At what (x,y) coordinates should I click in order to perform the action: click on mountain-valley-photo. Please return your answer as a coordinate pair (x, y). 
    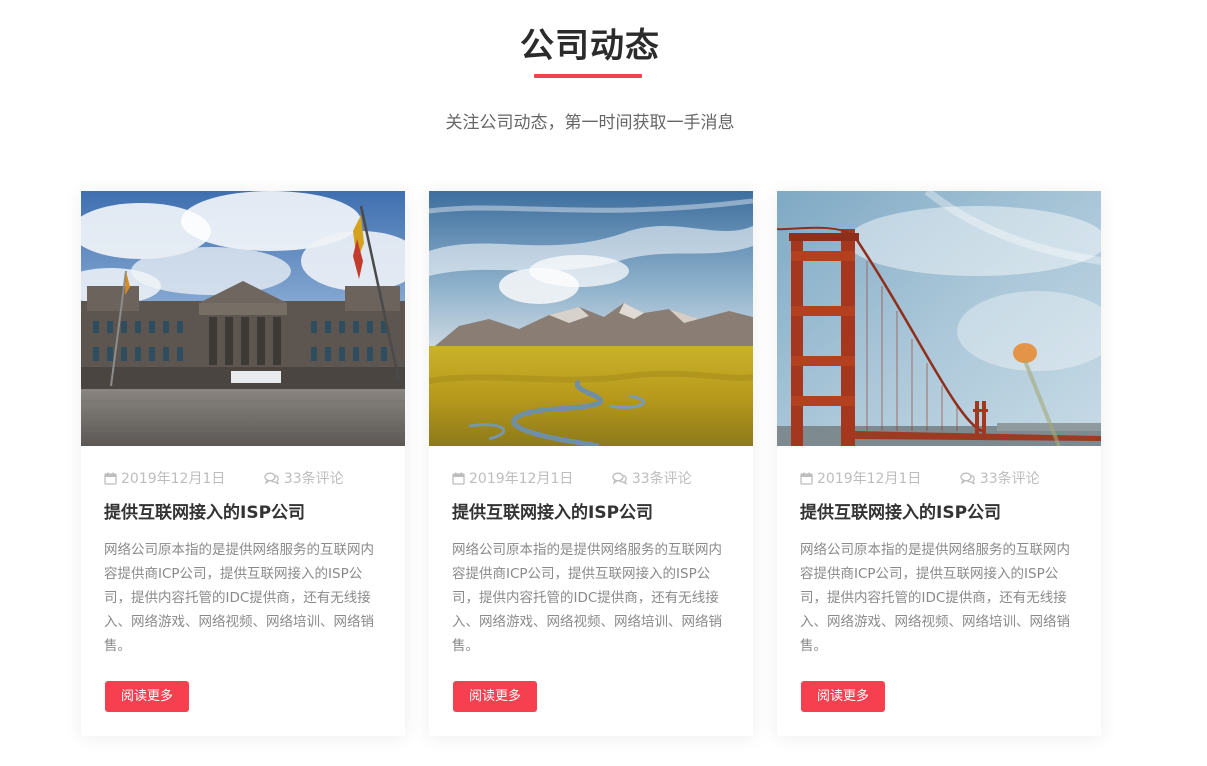
    Looking at the image, I should click on (591, 318).